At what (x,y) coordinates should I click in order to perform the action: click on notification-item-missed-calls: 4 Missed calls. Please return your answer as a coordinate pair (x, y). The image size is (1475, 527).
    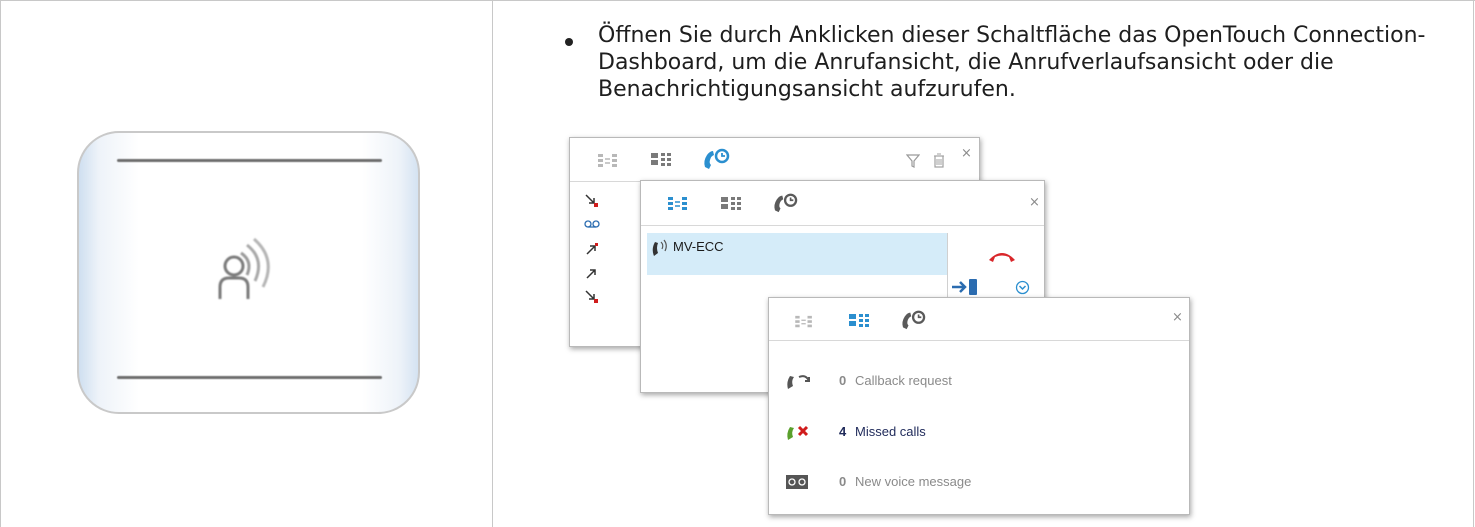
    Looking at the image, I should click on (979, 435).